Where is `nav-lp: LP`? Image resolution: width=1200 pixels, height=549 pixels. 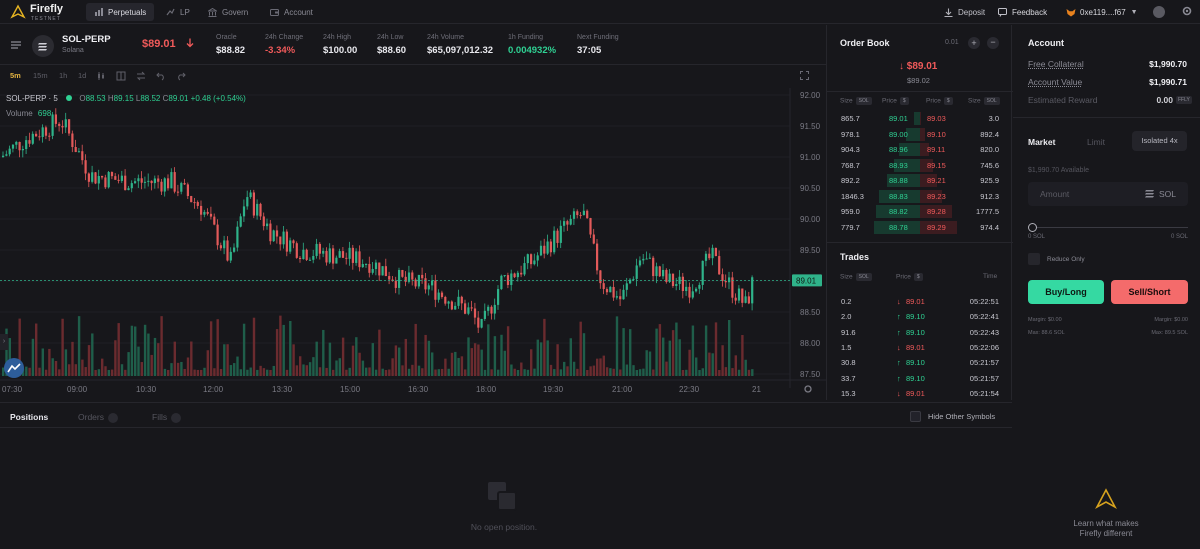 nav-lp: LP is located at coordinates (178, 12).